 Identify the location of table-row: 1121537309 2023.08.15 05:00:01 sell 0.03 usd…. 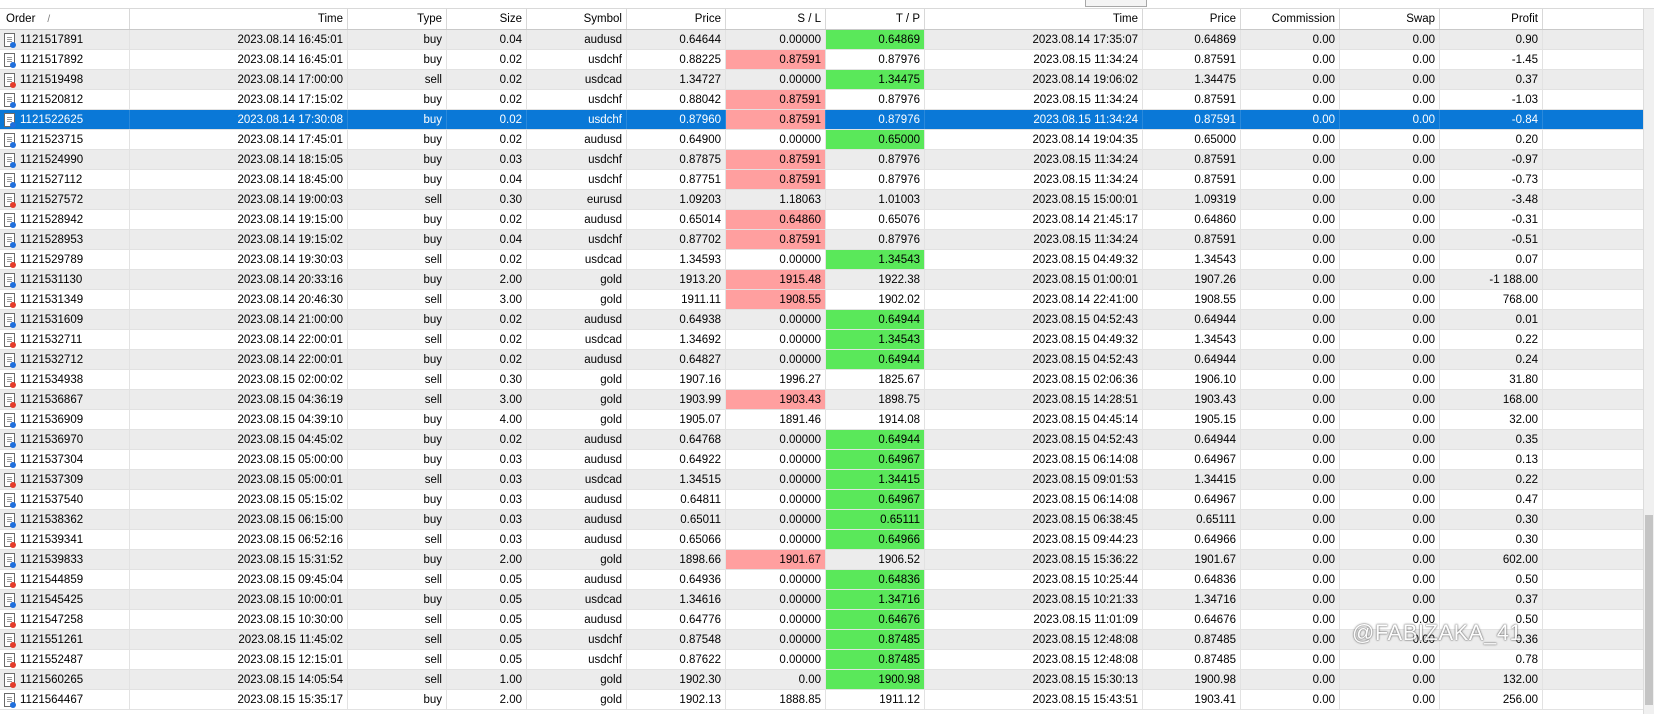
(821, 480).